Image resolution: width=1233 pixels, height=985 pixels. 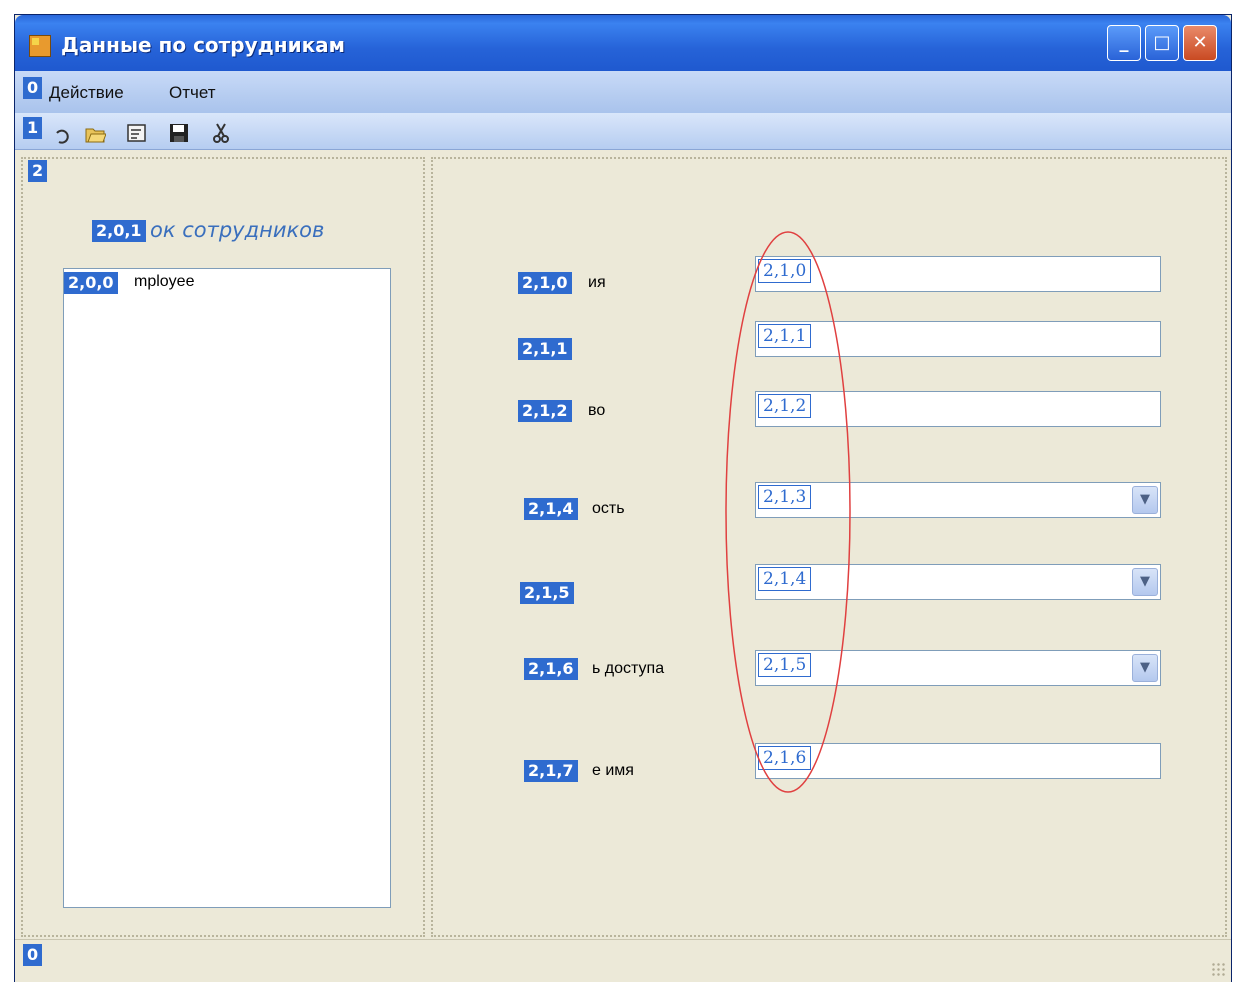 I want to click on label-3: ость, so click(x=608, y=508).